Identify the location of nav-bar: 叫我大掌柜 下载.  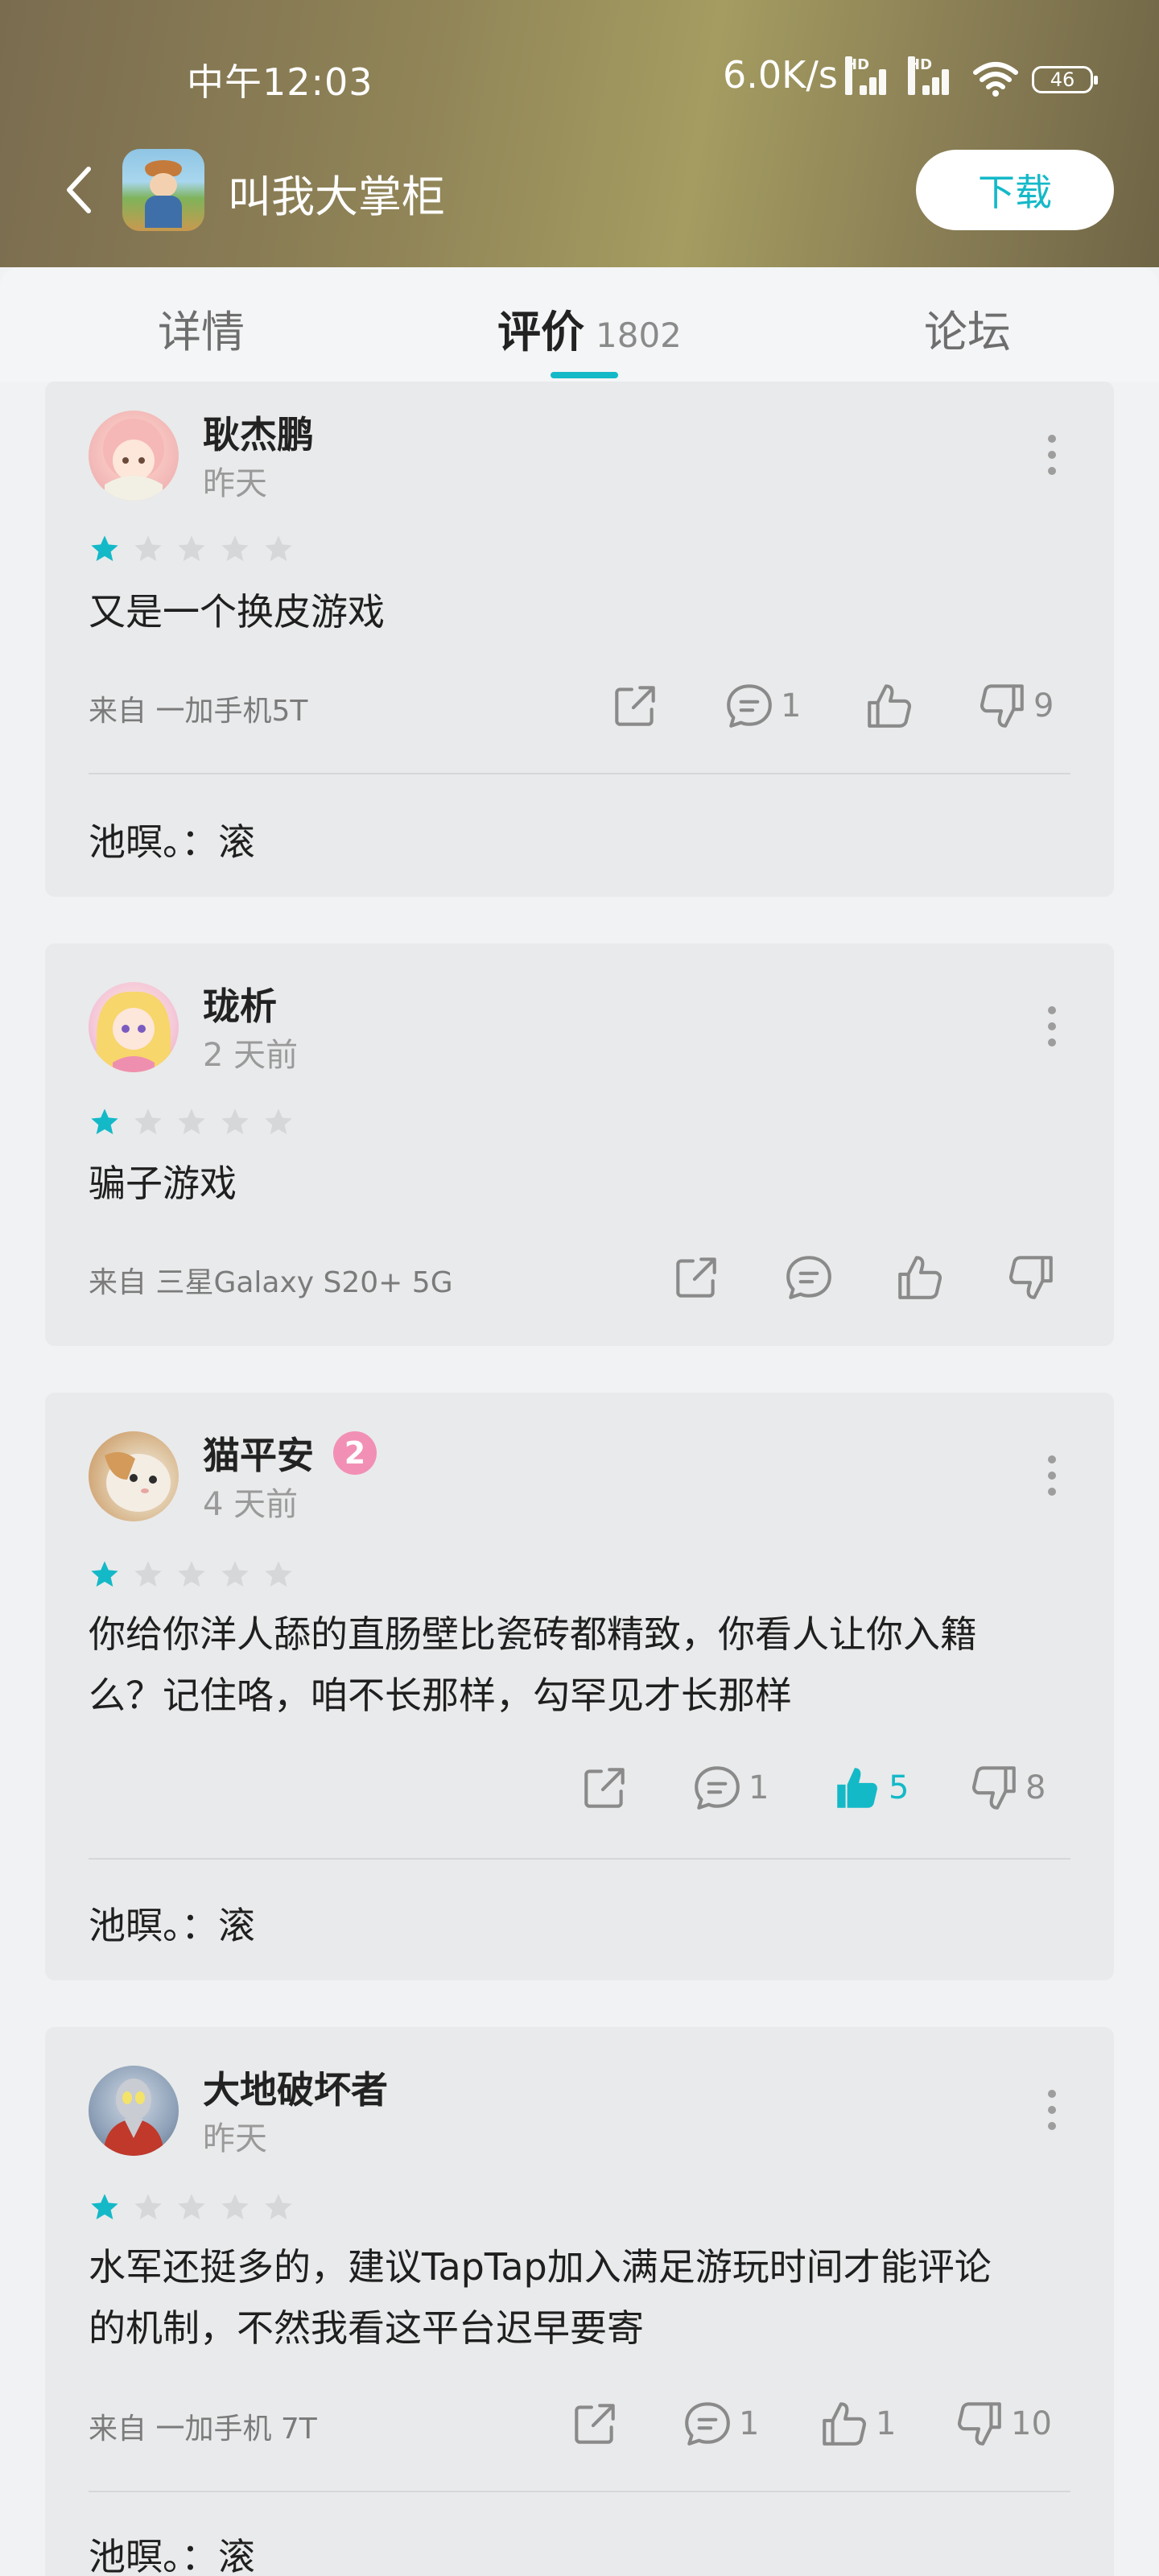
(579, 189).